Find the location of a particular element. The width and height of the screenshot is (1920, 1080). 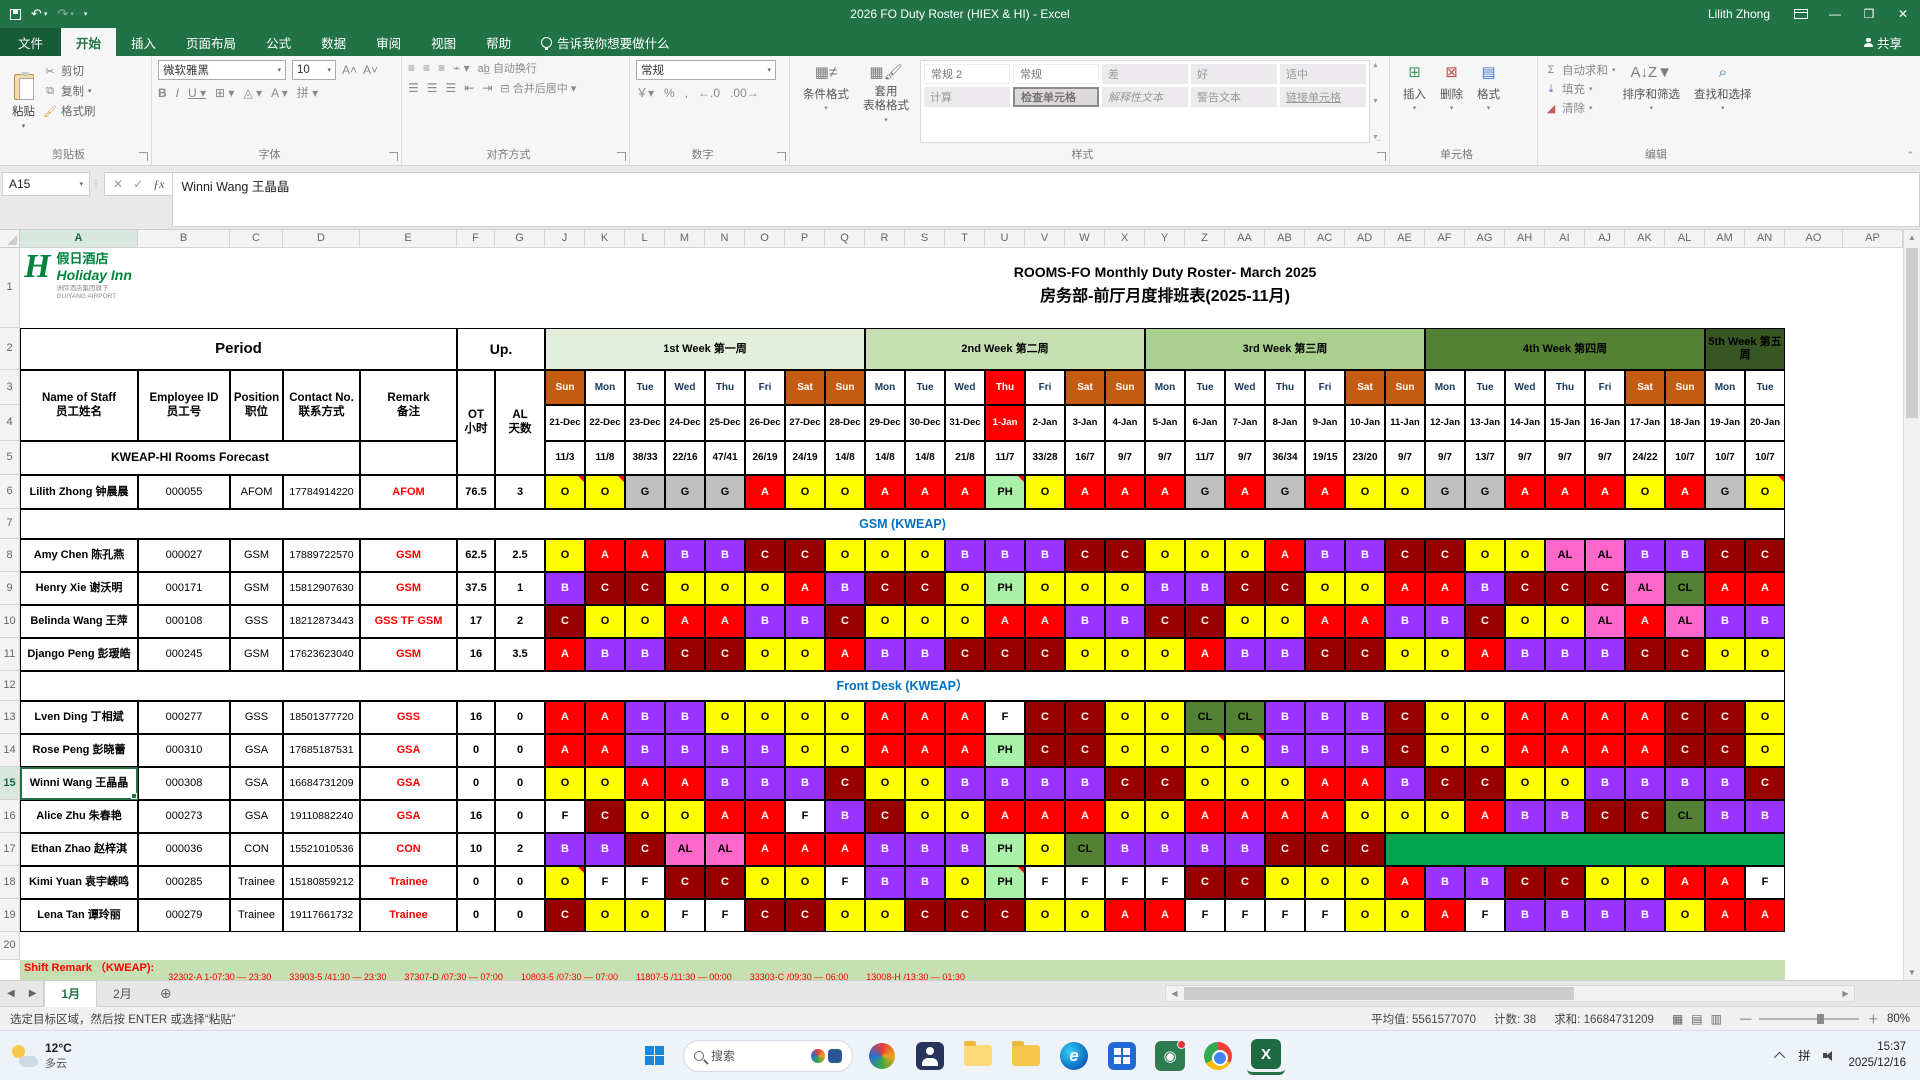

volume-icon is located at coordinates (1829, 1055).